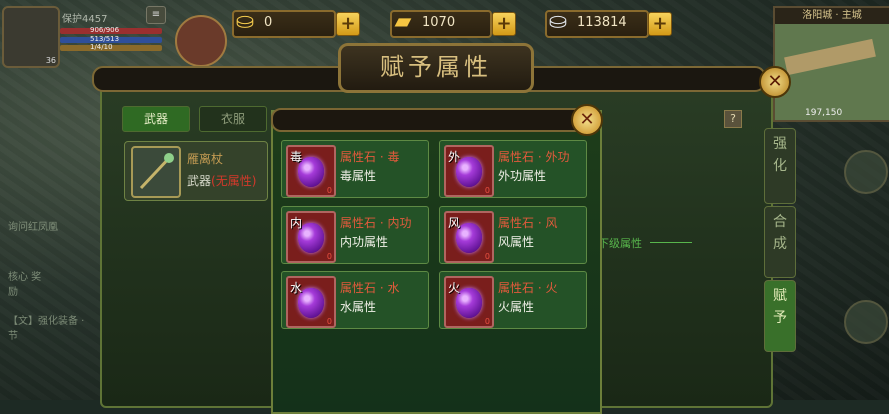  I want to click on gem-tag: 风, so click(454, 223).